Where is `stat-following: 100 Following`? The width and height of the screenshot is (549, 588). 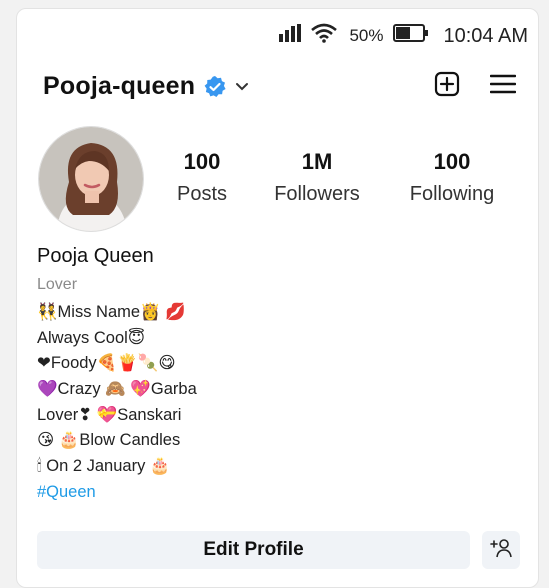 stat-following: 100 Following is located at coordinates (452, 177).